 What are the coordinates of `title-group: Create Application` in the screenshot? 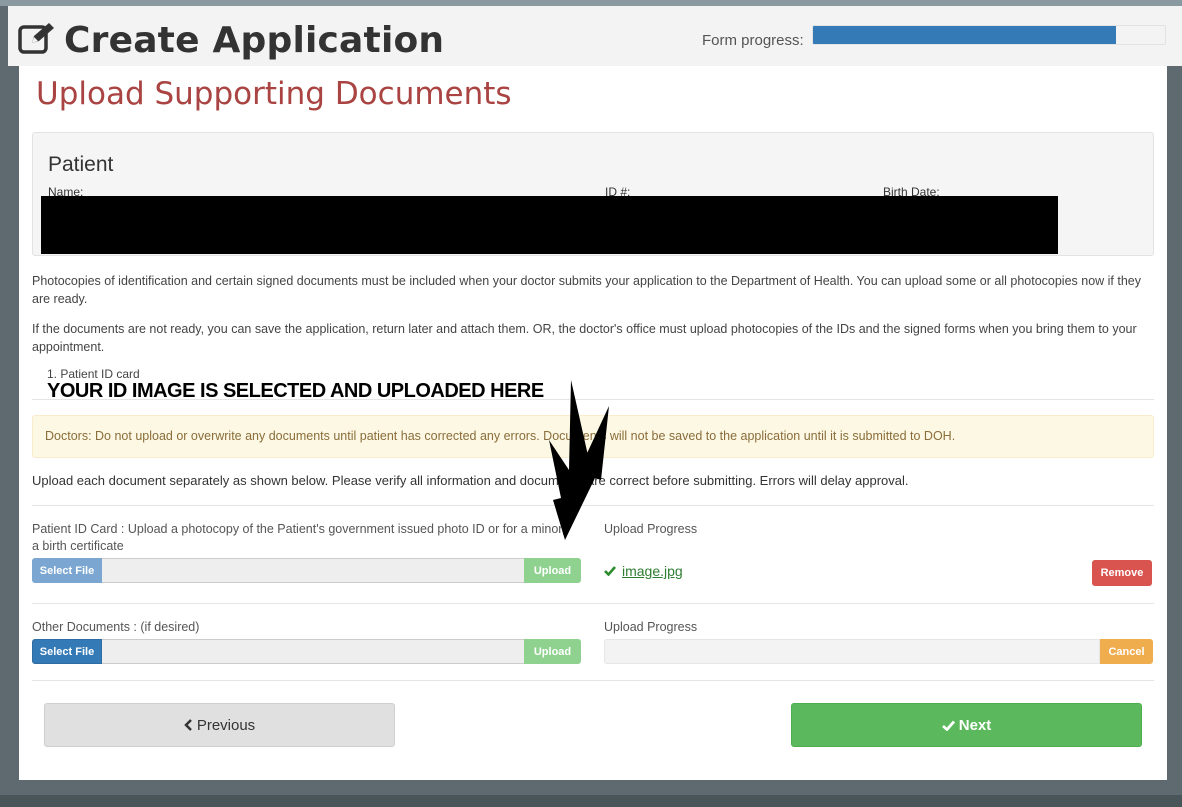 It's located at (231, 40).